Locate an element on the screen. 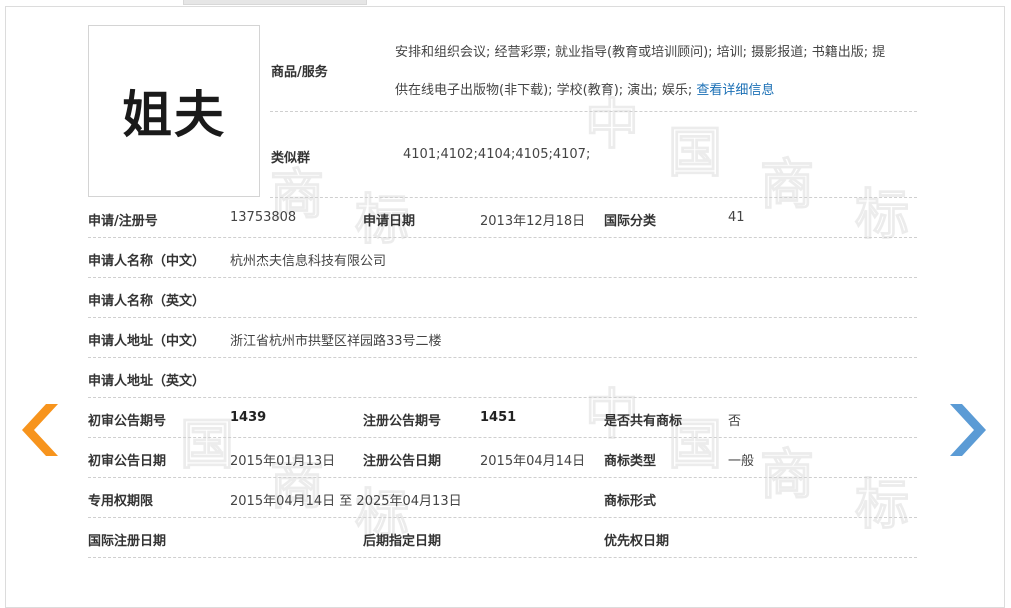 The height and width of the screenshot is (608, 1011). reg-issue-value: 1451 is located at coordinates (498, 417).